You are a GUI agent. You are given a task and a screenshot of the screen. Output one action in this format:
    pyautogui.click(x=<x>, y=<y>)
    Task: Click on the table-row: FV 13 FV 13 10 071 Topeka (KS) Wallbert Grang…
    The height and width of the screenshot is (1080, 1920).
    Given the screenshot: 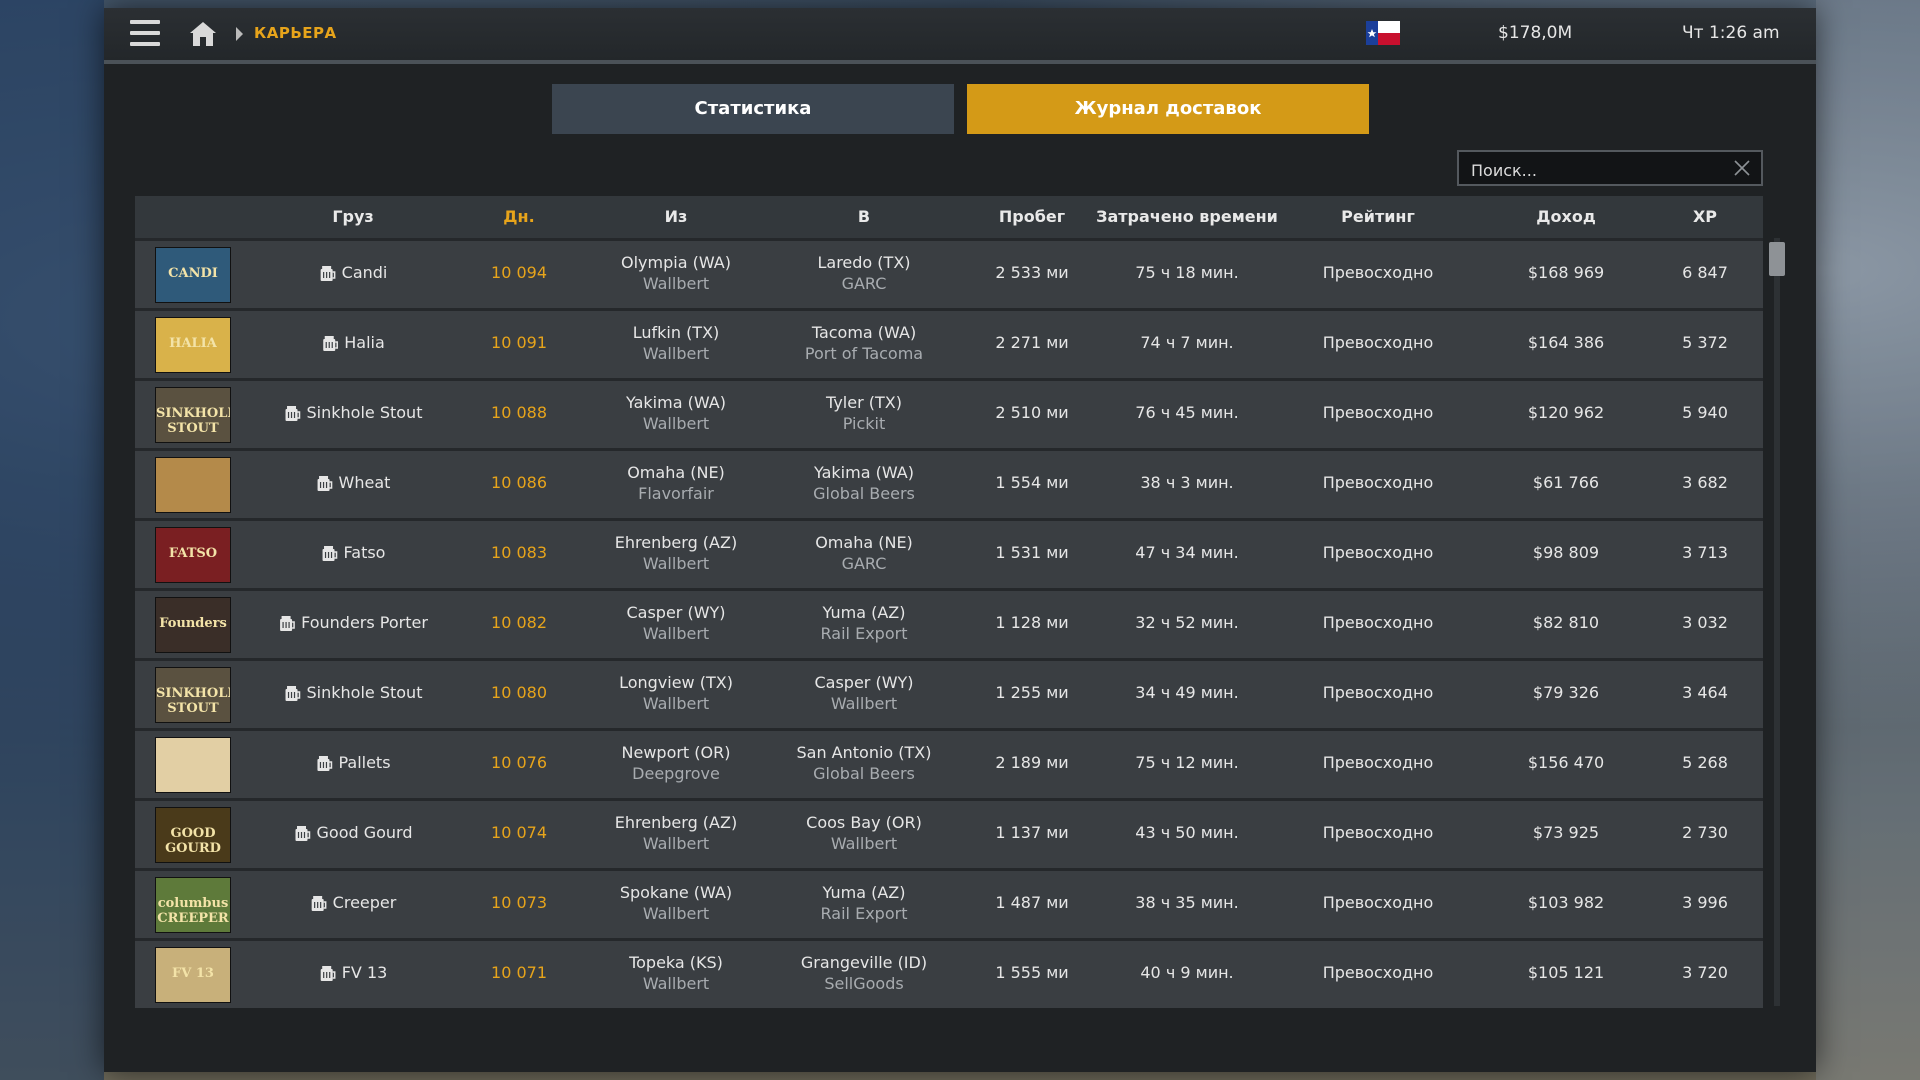 What is the action you would take?
    pyautogui.click(x=949, y=973)
    